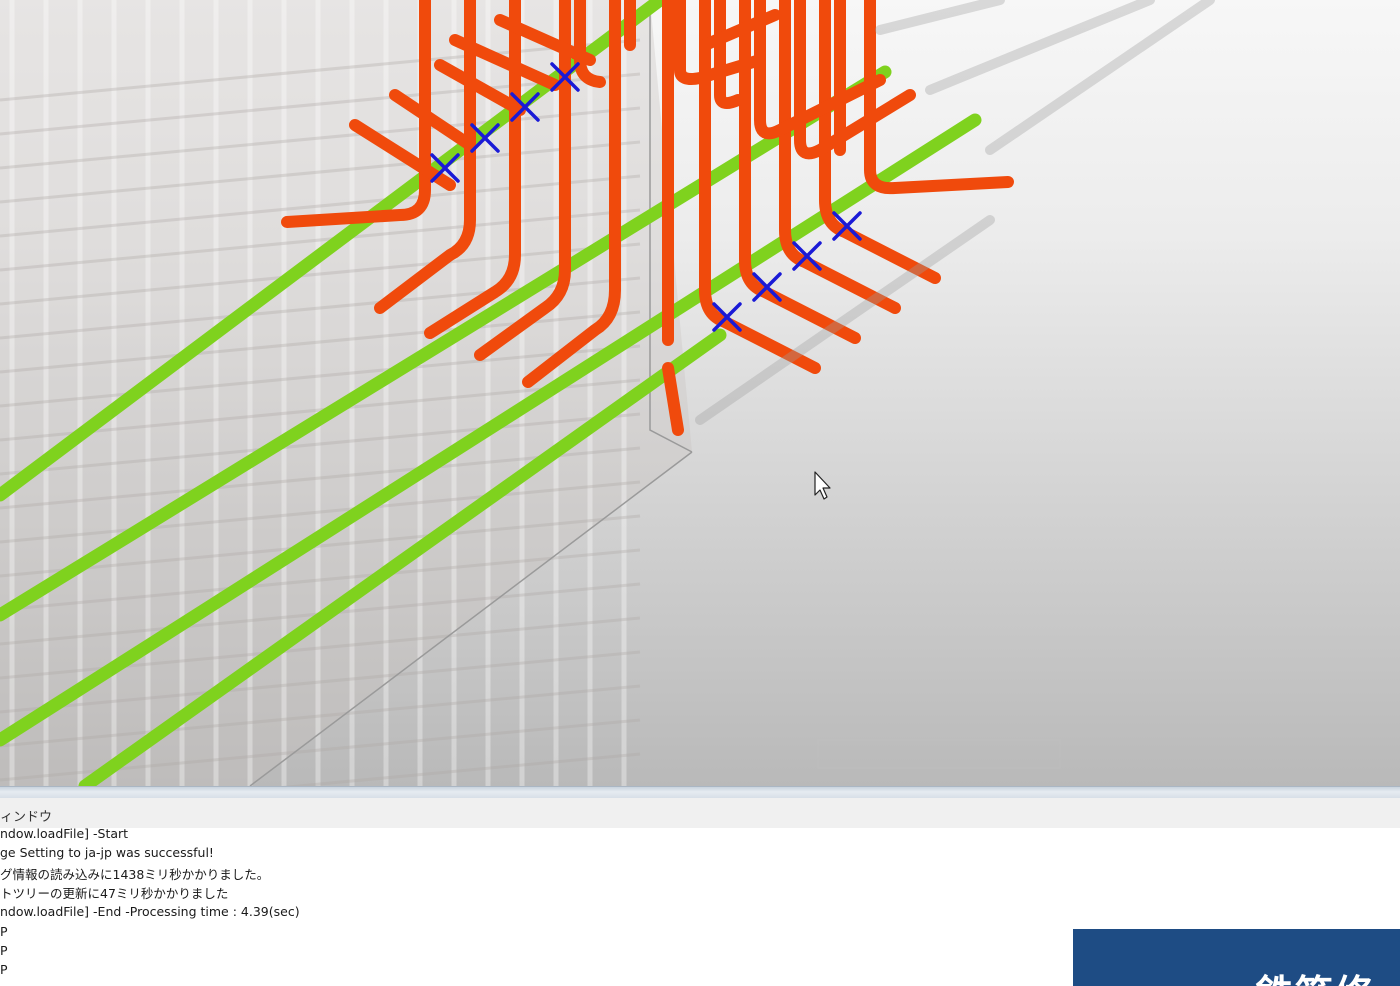 Image resolution: width=1400 pixels, height=986 pixels. What do you see at coordinates (64, 834) in the screenshot?
I see `log-line: ndow.loadFile] -Start` at bounding box center [64, 834].